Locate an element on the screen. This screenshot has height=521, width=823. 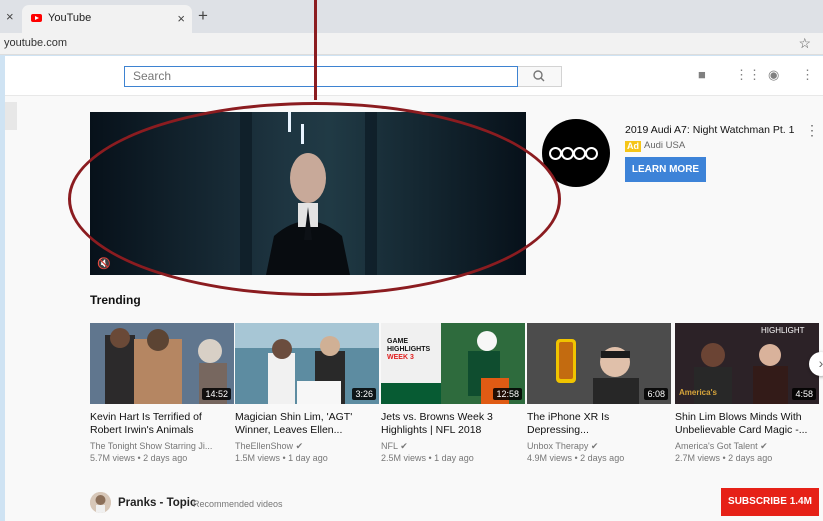
trending-heading: Trending is located at coordinates (115, 300).